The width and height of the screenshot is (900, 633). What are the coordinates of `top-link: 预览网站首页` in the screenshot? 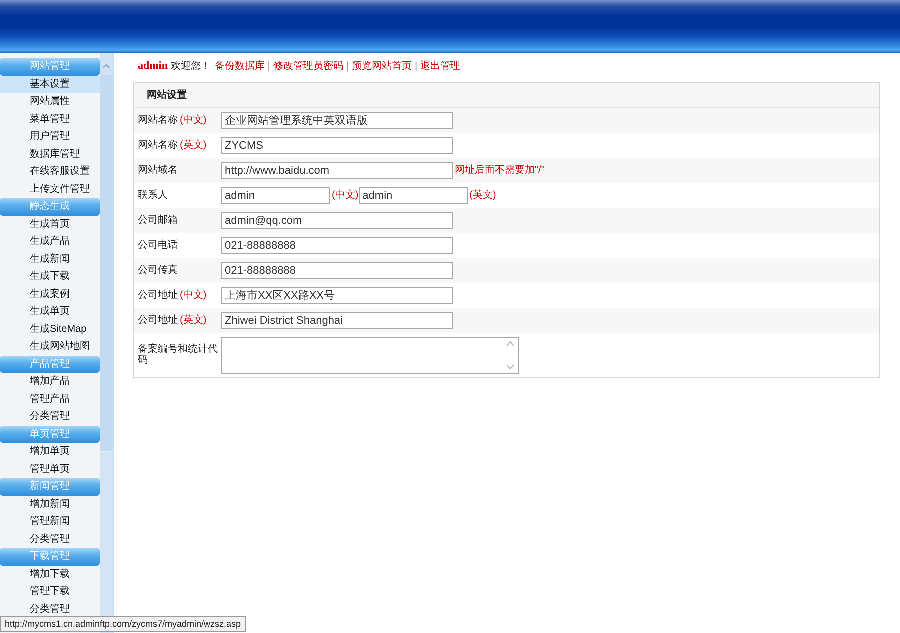 It's located at (382, 66).